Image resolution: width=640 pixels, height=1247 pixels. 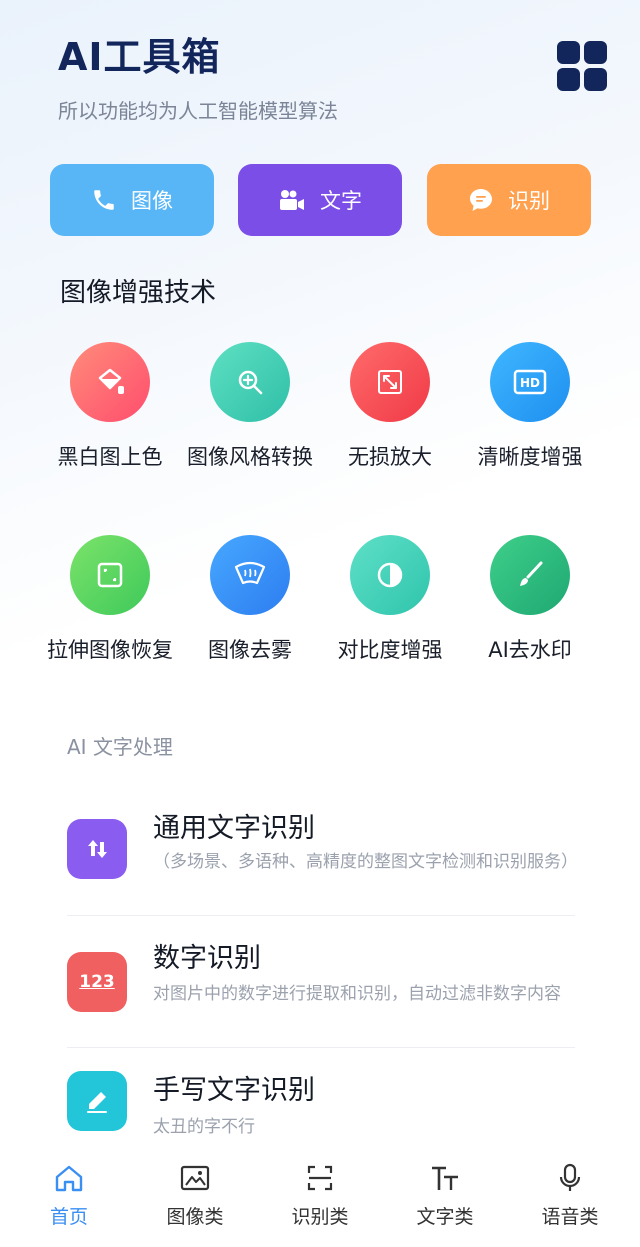 I want to click on tool-stretch-restore: 拉伸图像恢复, so click(x=110, y=600).